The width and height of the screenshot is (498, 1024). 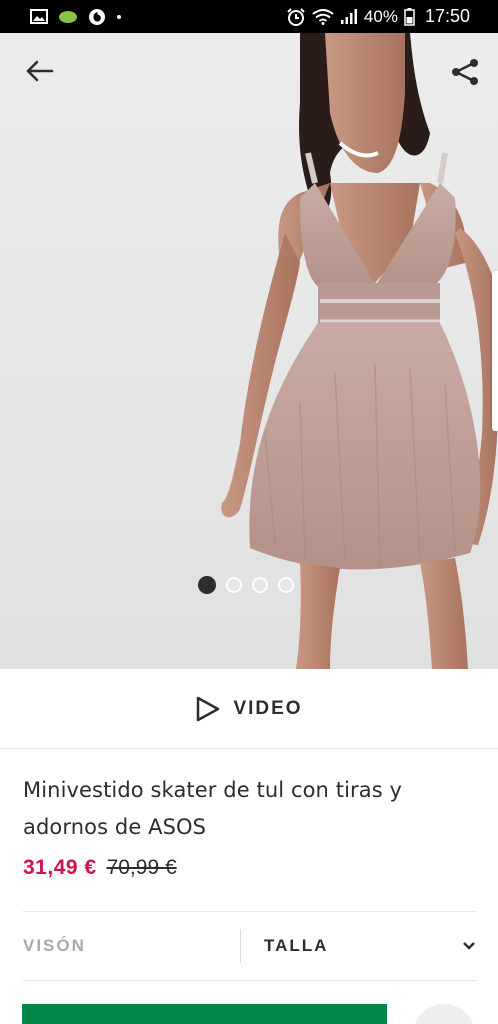 What do you see at coordinates (444, 1014) in the screenshot?
I see `save-for-later-button` at bounding box center [444, 1014].